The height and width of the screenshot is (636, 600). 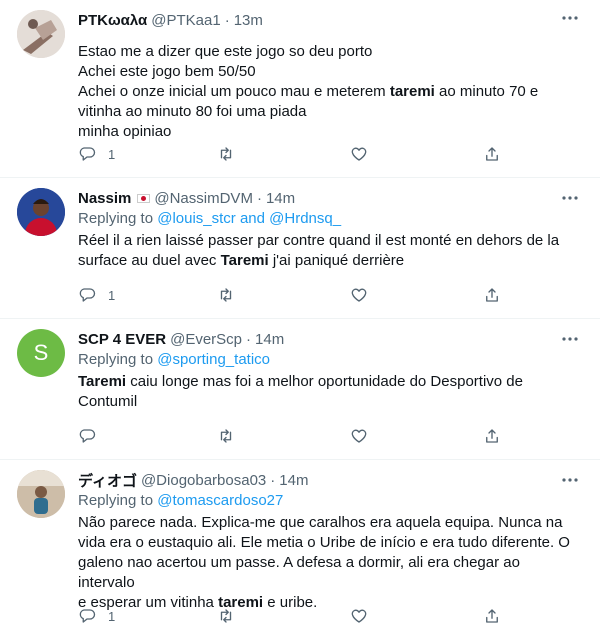 I want to click on replying-to: Replying to @louis_stcr and @Hrdnsq_, so click(x=329, y=219).